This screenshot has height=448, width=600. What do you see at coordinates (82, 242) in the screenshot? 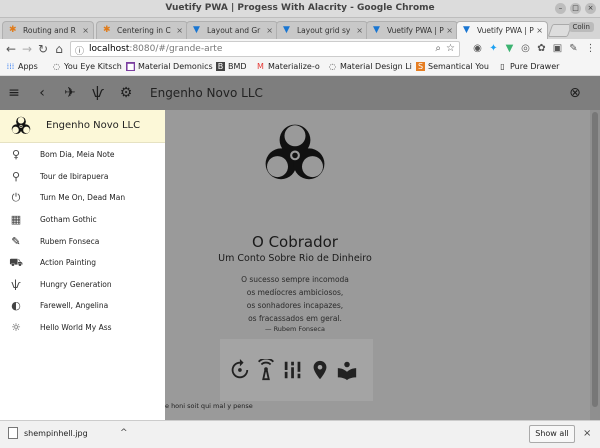
I see `drawer-item: ✎ Rubem Fonseca` at bounding box center [82, 242].